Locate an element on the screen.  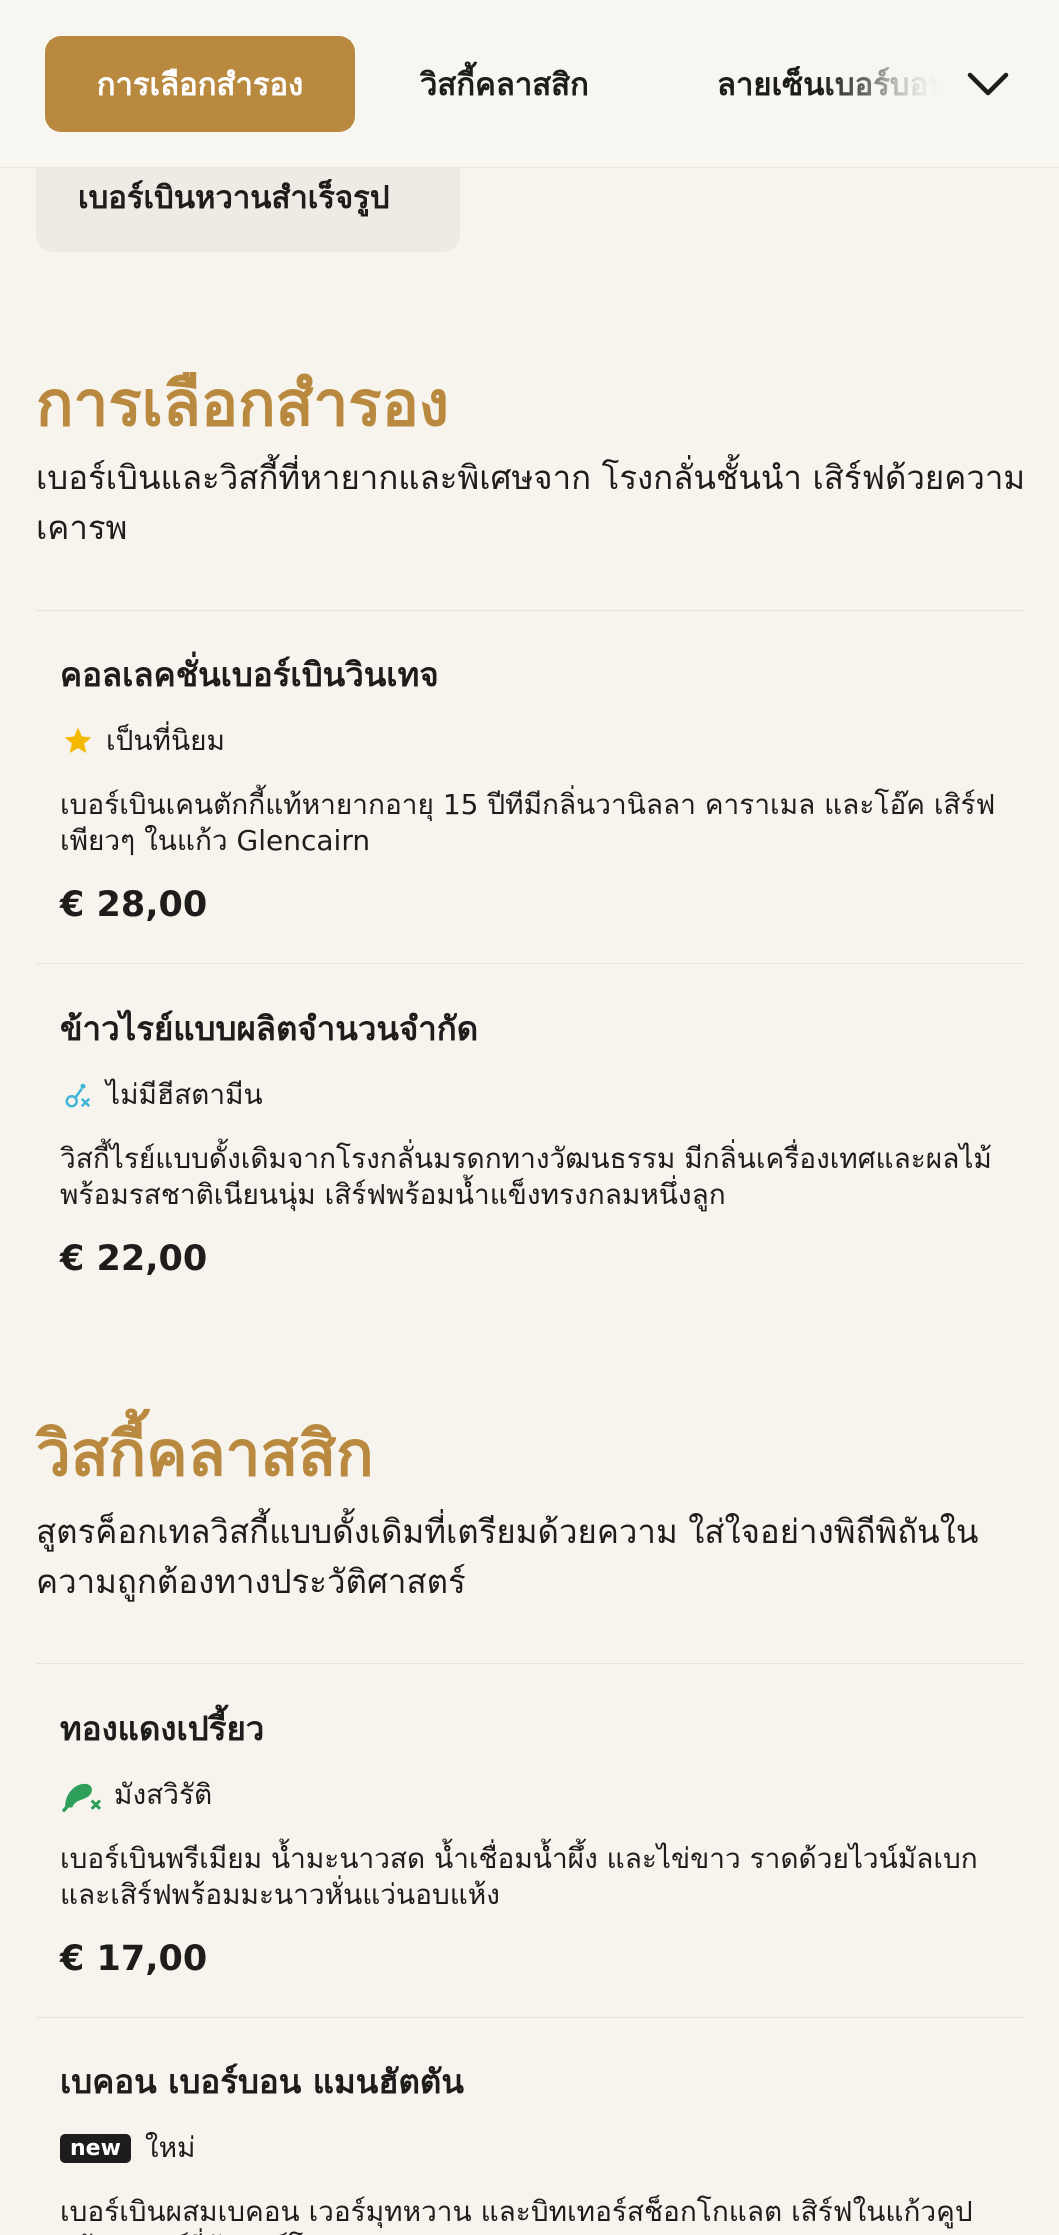
item-name: ทองแดงเปรี้ยว is located at coordinates (162, 1728).